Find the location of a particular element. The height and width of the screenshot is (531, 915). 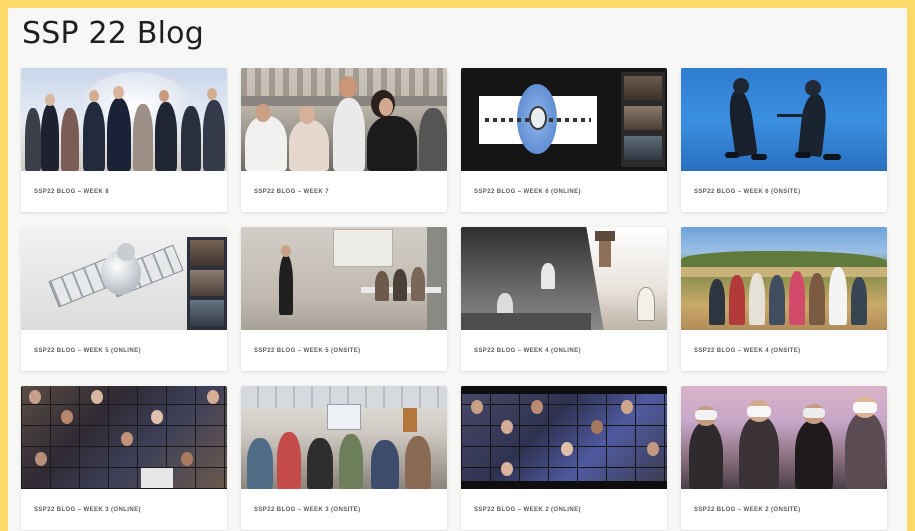

post-title: SSP22 BLOG – WEEK 7 is located at coordinates (344, 191).